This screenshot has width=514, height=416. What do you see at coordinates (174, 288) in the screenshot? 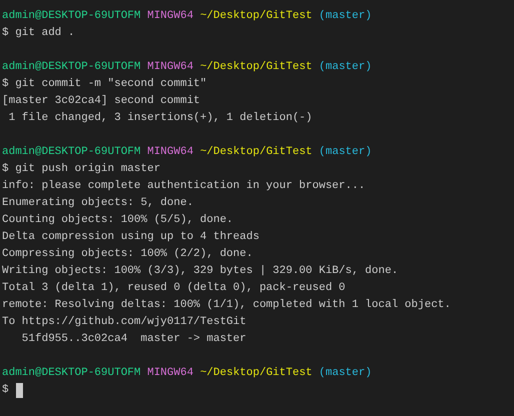
I see `output-line: Total 3 (delta 1), reused 0 (delta 0), pack-reused 0` at bounding box center [174, 288].